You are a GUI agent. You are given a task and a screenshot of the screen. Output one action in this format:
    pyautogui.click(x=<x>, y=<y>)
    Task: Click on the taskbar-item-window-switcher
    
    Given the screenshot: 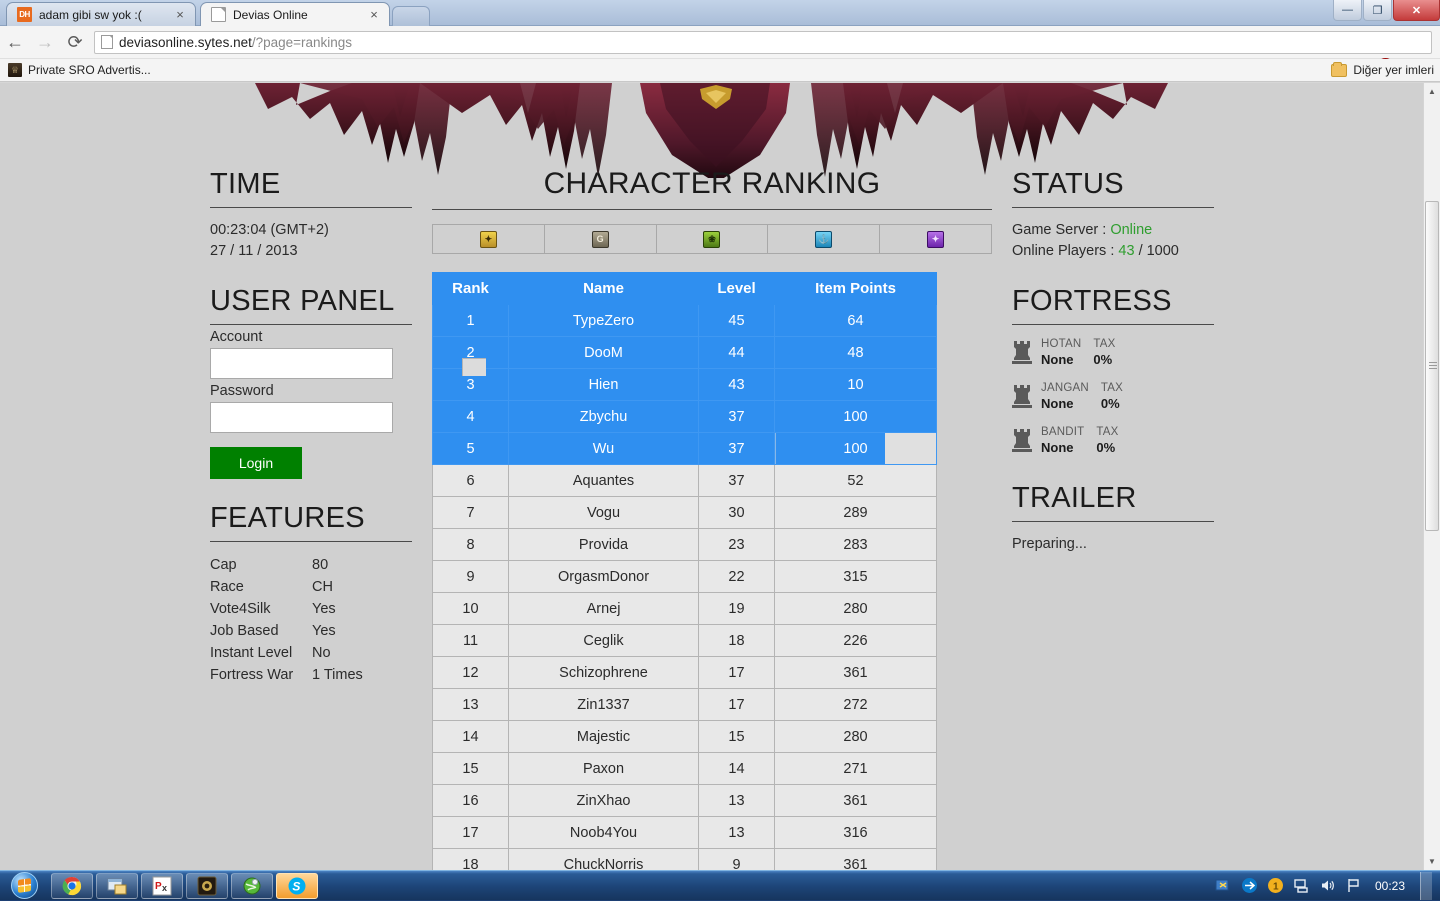 What is the action you would take?
    pyautogui.click(x=117, y=886)
    